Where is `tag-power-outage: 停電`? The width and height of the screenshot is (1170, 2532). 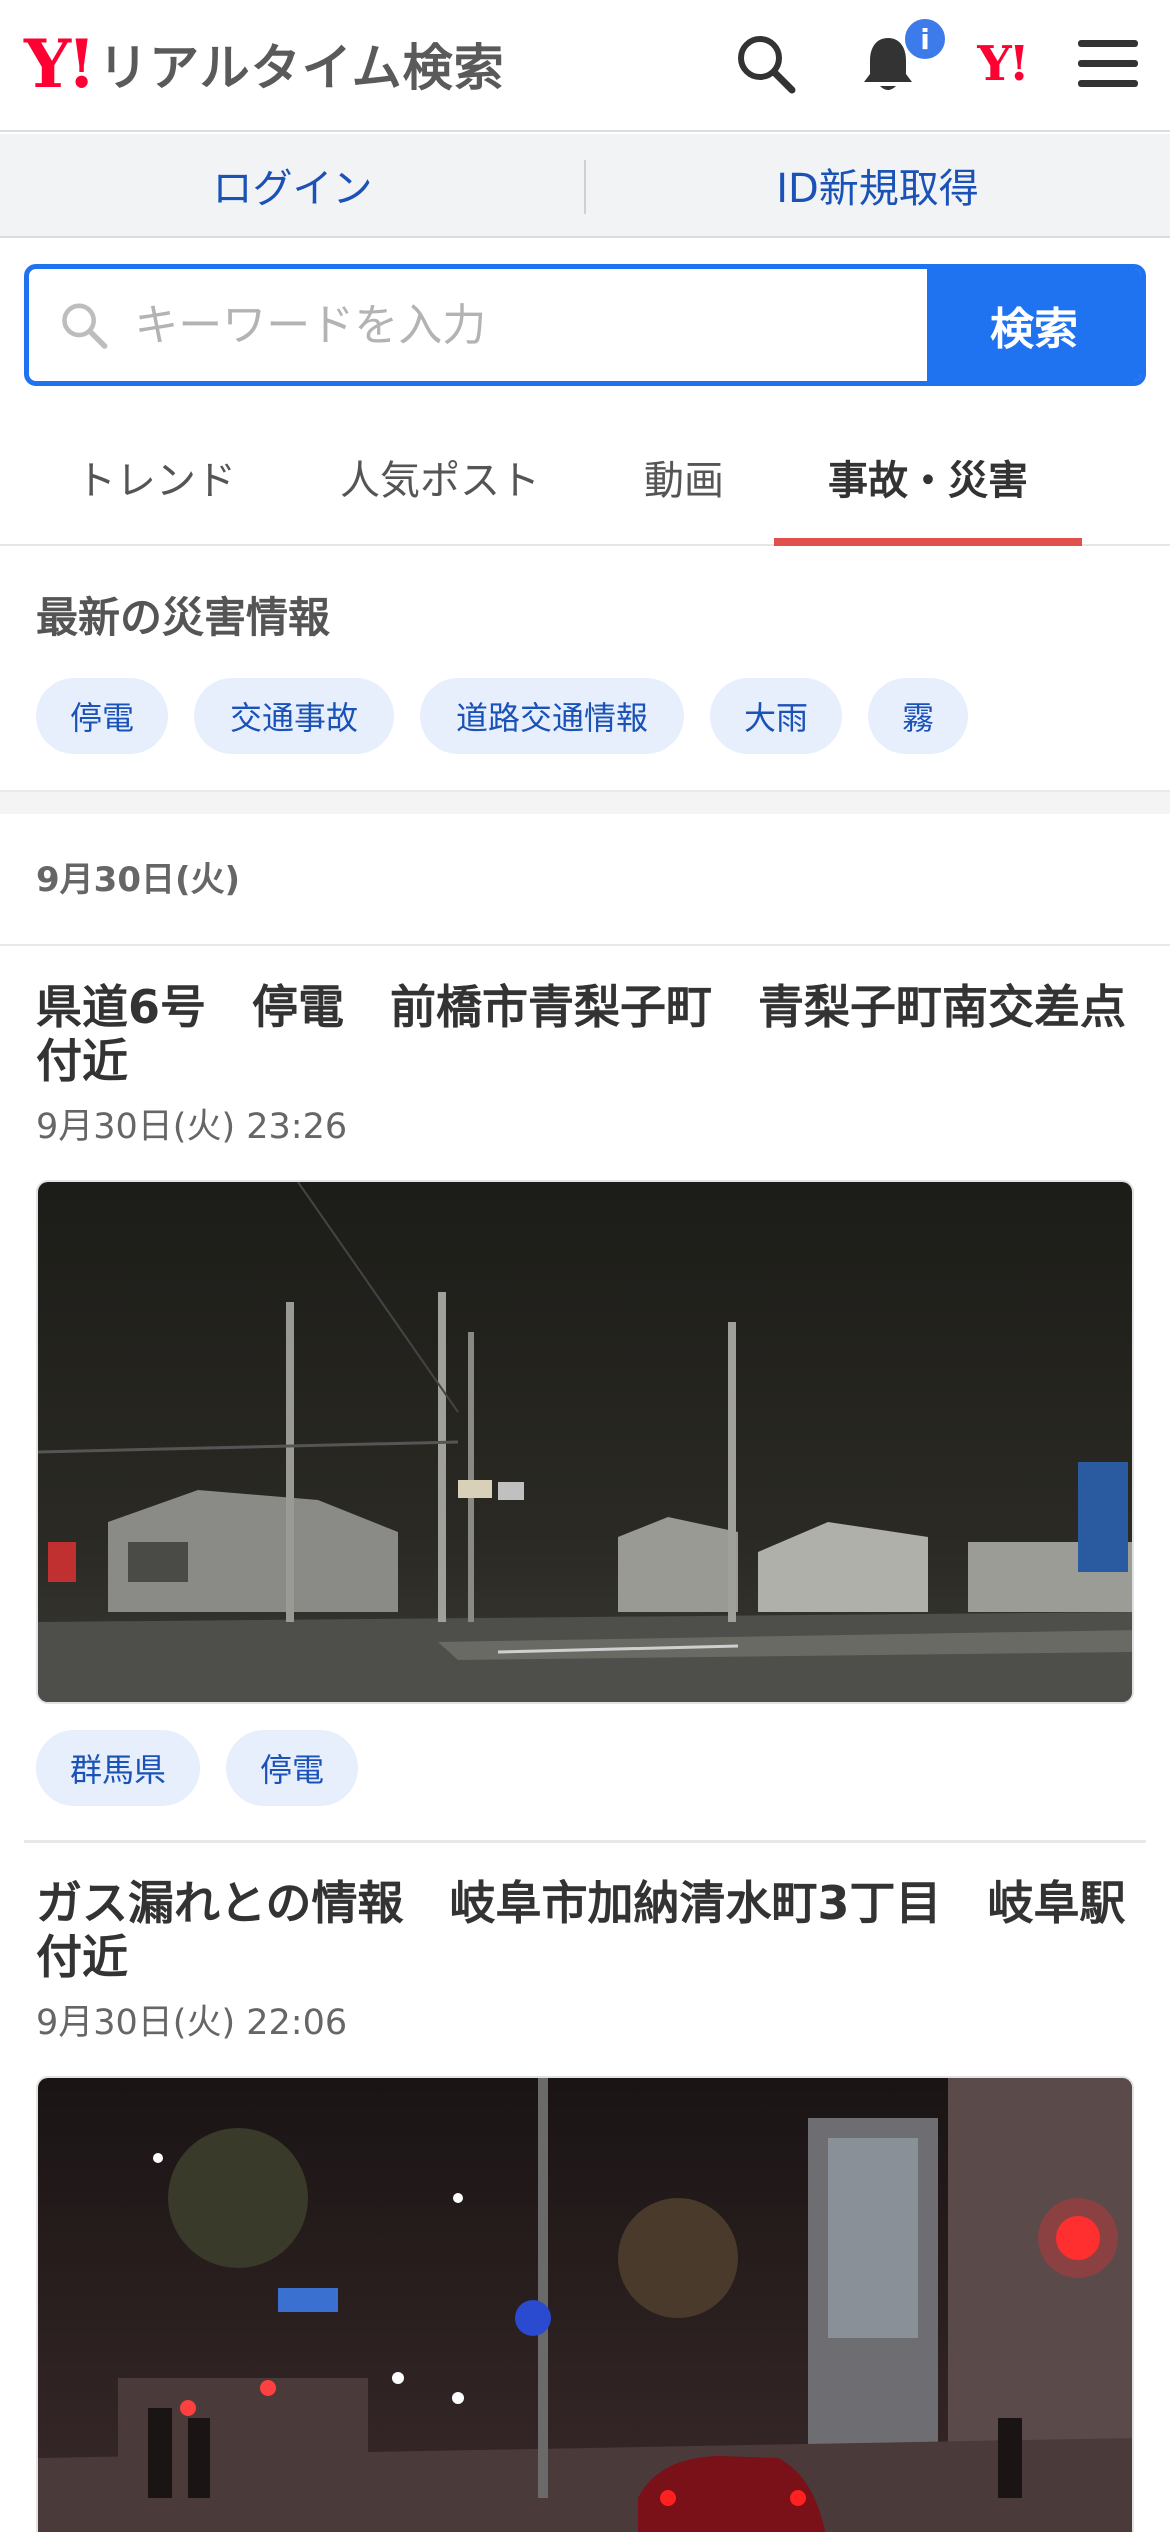 tag-power-outage: 停電 is located at coordinates (292, 1768).